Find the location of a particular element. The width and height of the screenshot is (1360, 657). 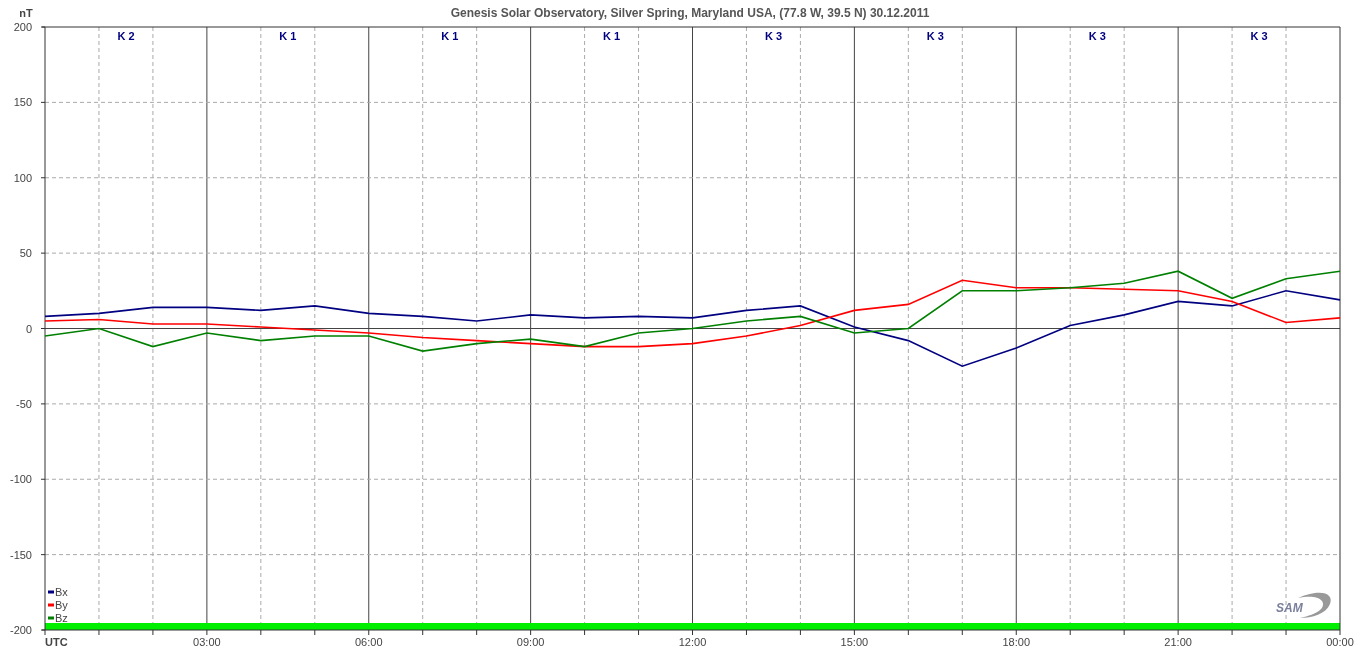

axis-label: 09:00 is located at coordinates (530, 642).